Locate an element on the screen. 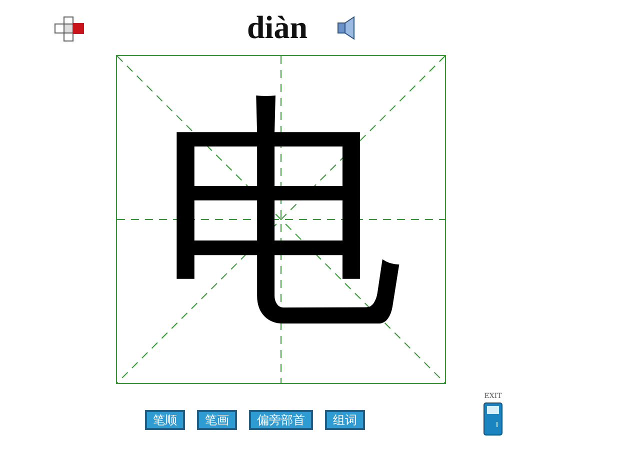  door-icon is located at coordinates (493, 419).